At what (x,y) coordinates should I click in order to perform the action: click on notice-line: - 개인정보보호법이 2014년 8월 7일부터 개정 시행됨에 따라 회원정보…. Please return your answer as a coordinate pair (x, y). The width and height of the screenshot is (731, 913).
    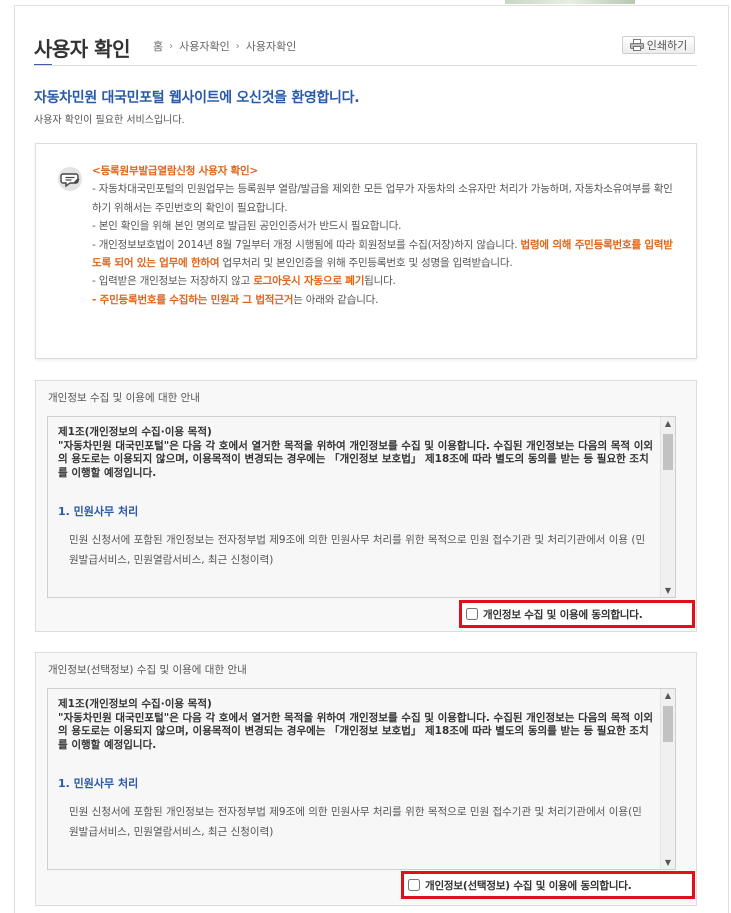
    Looking at the image, I should click on (383, 254).